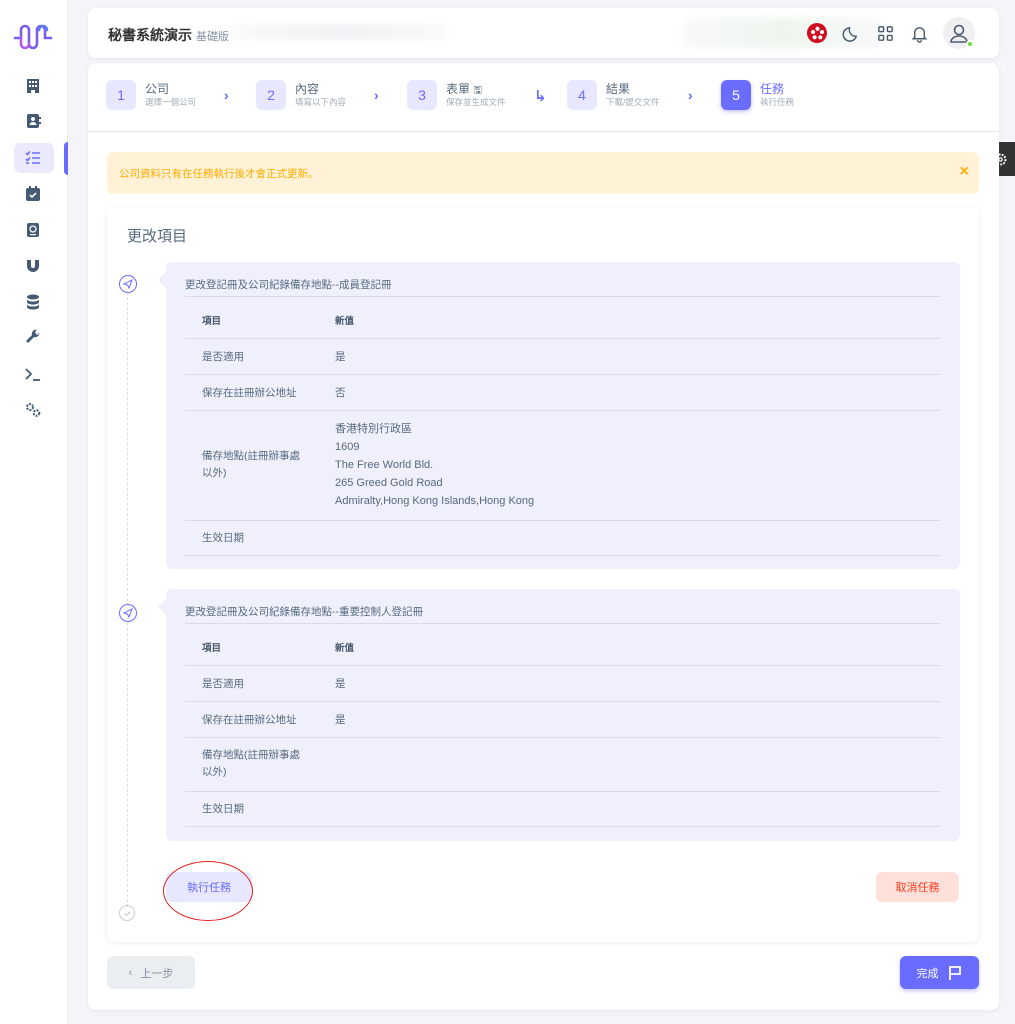  I want to click on step-title: 結果, so click(618, 88).